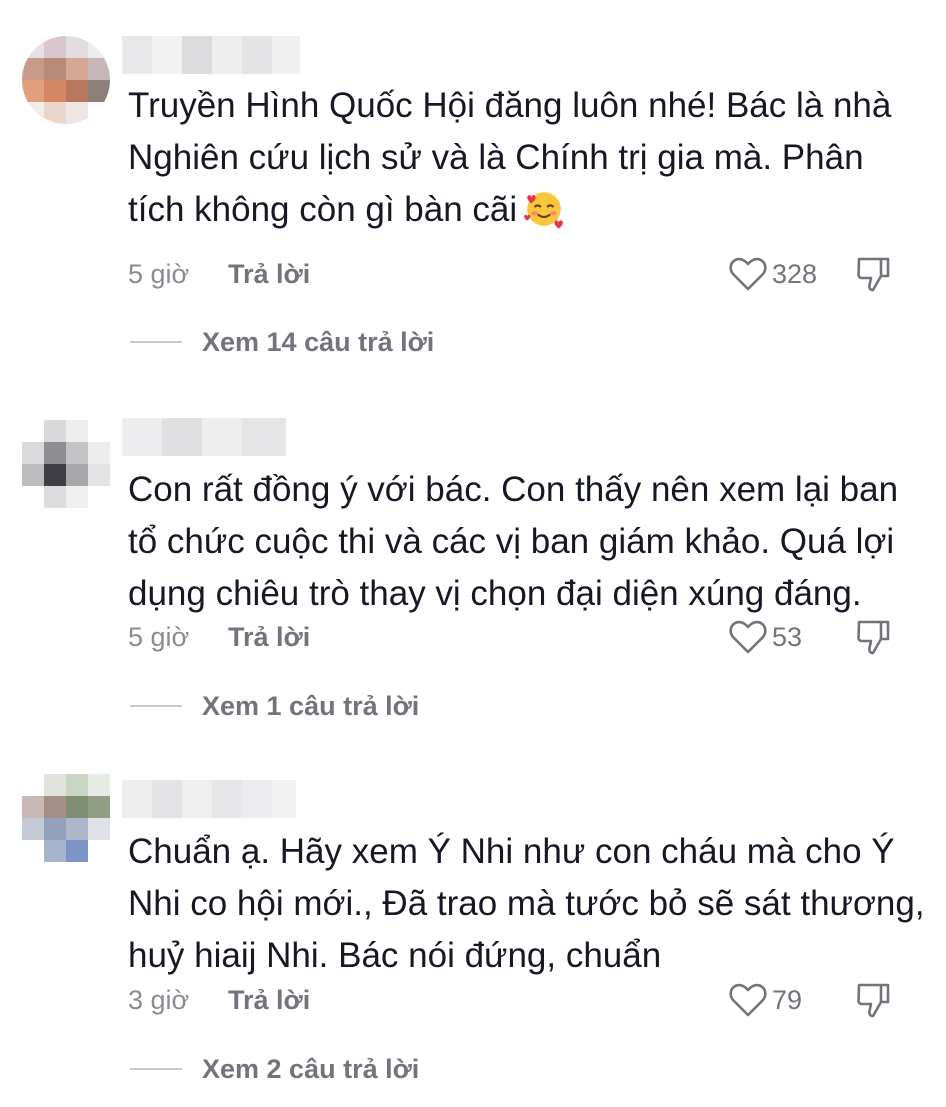 Image resolution: width=946 pixels, height=1107 pixels. I want to click on view-replies-label: Xem 14 câu trả lời, so click(318, 341).